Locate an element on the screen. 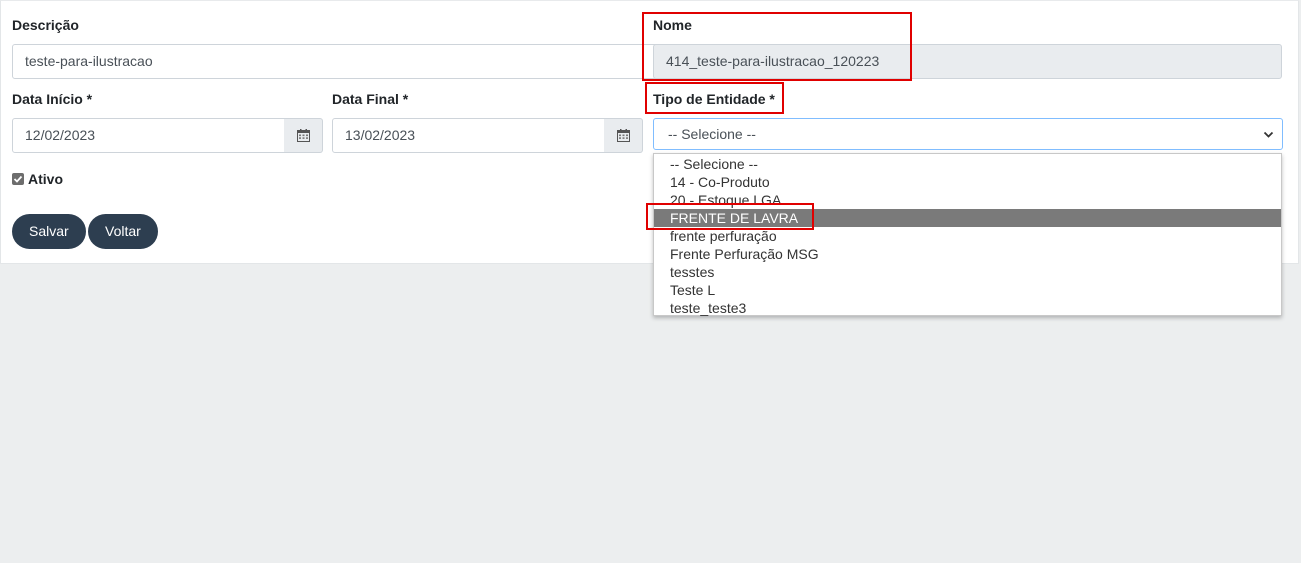 This screenshot has height=563, width=1301. data-final-label: Data Final * is located at coordinates (370, 99).